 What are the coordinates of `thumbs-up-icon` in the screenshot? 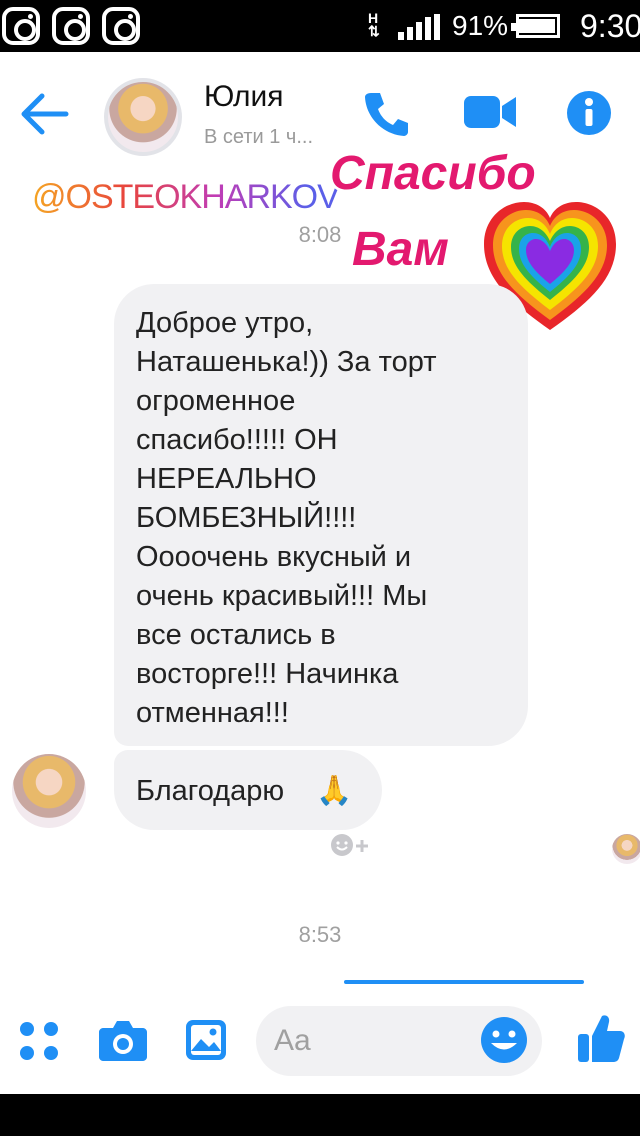 It's located at (601, 1038).